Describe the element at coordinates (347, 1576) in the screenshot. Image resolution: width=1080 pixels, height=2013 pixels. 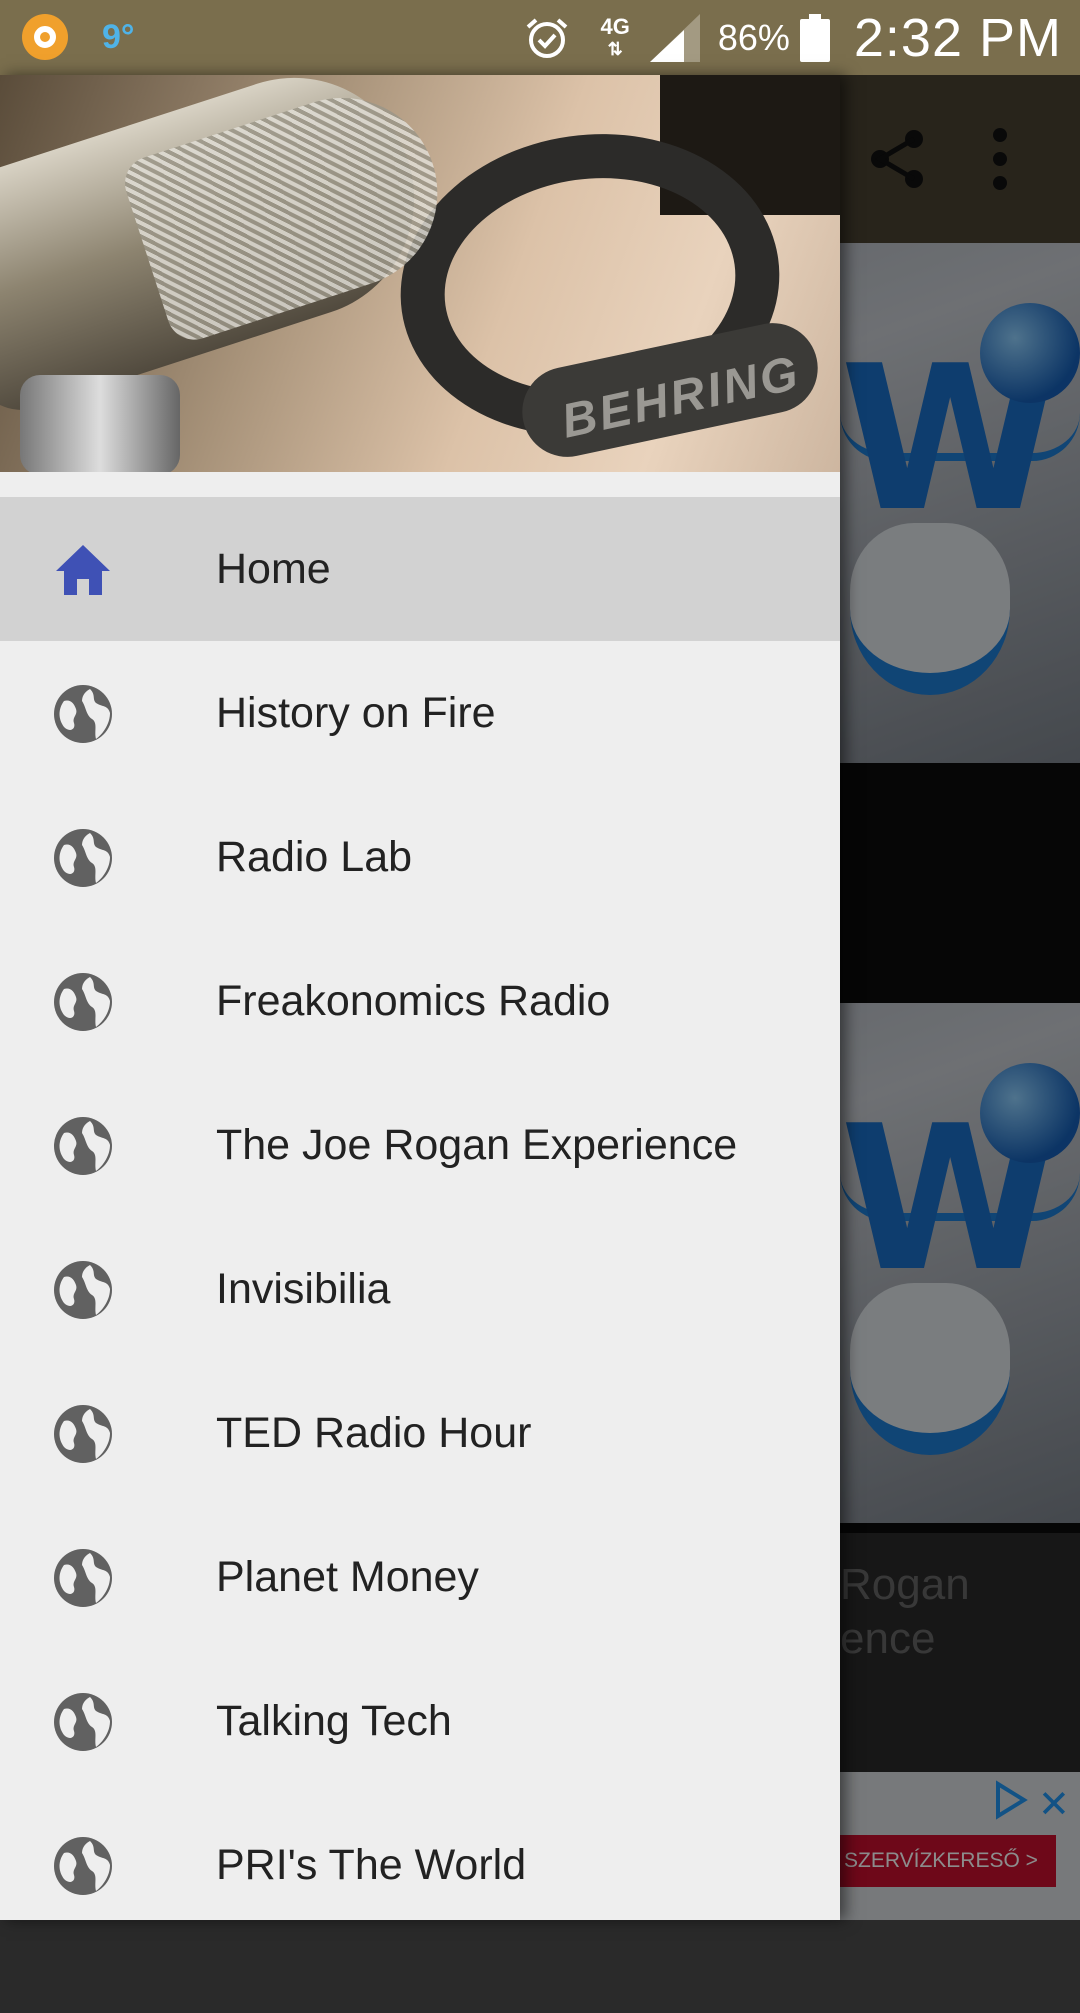
I see `menu-item-label: Planet Money` at that location.